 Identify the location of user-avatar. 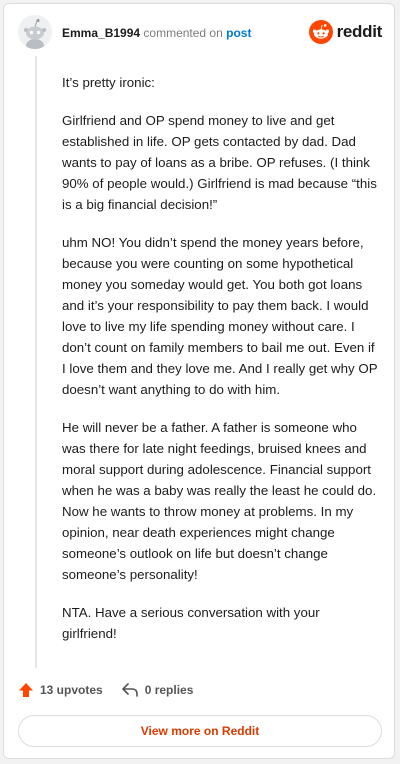
(35, 32).